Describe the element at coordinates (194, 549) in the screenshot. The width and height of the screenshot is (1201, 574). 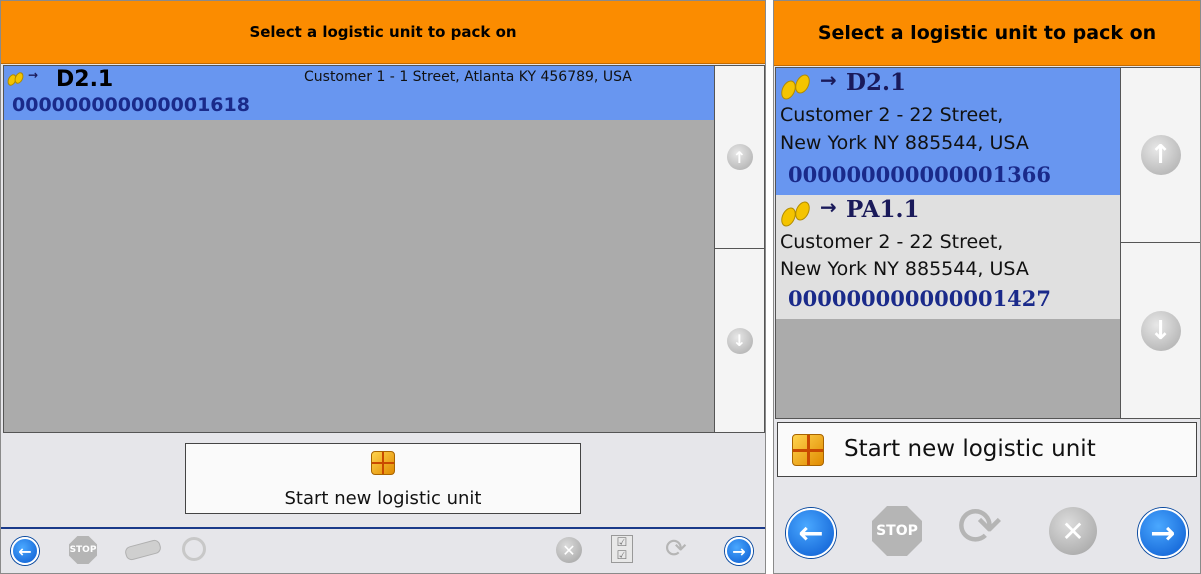
I see `stopwatch-icon` at that location.